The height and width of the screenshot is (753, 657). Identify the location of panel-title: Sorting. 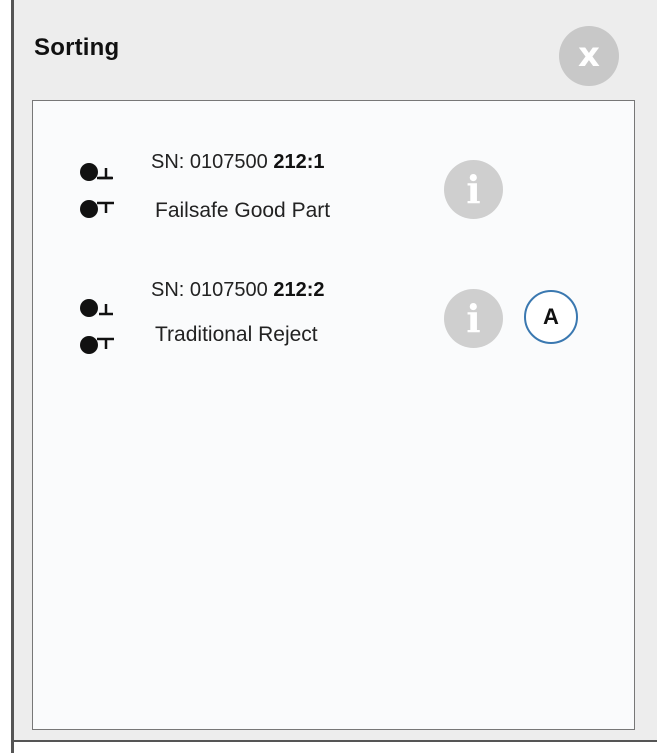
(77, 47).